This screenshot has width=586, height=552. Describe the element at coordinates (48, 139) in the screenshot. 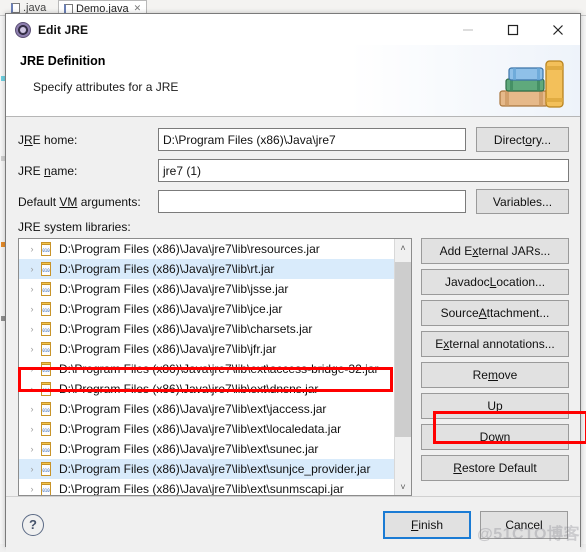

I see `jre-home-label: JRE home:` at that location.